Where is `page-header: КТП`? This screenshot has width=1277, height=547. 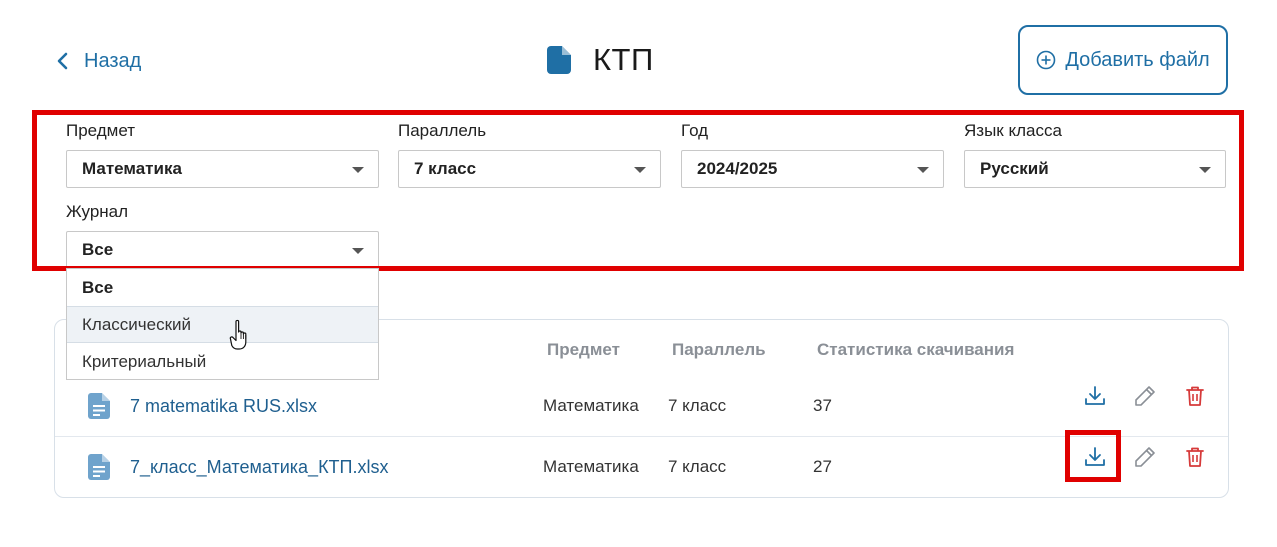
page-header: КТП is located at coordinates (600, 60).